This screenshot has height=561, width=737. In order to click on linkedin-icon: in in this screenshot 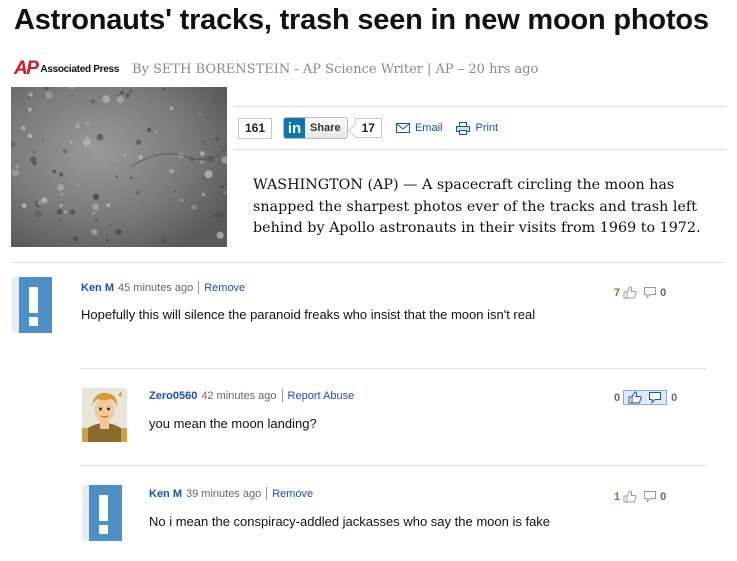, I will do `click(295, 128)`.